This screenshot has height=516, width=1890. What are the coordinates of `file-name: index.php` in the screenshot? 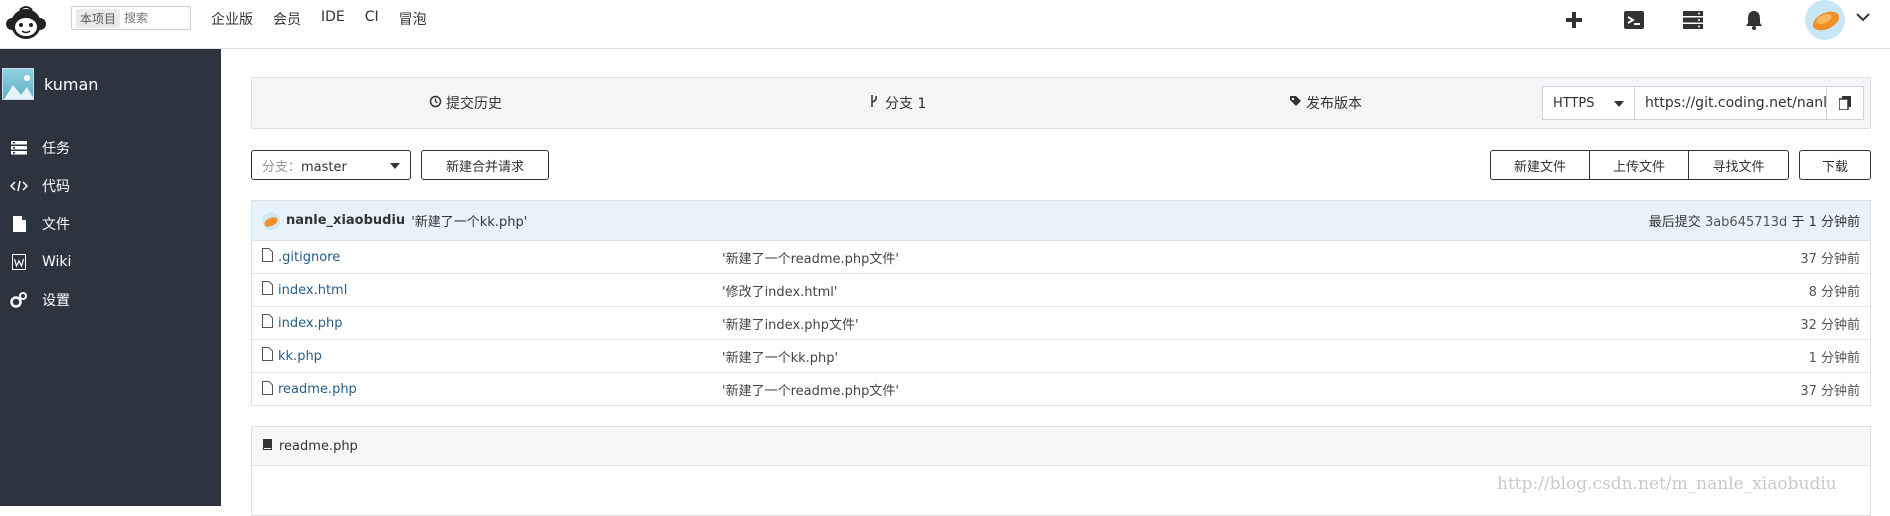 It's located at (310, 323).